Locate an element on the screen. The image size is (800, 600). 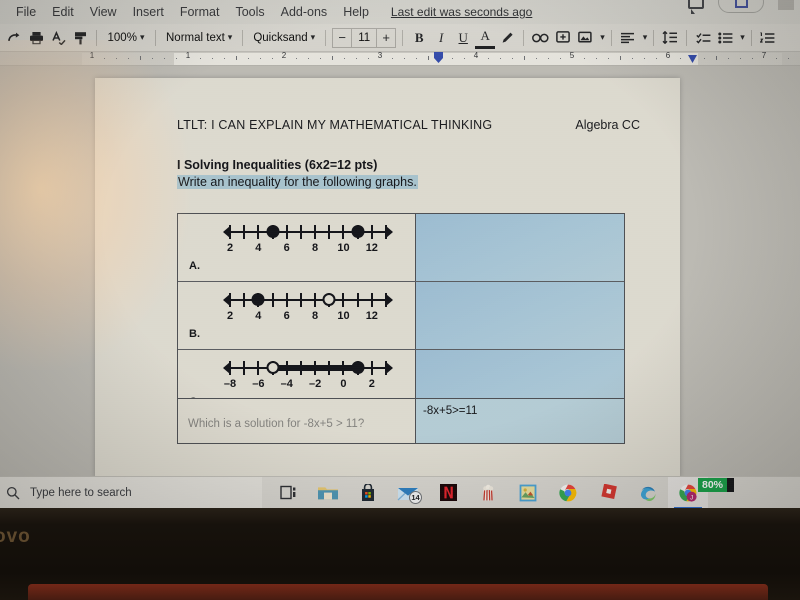
menu-item-view: View is located at coordinates (103, 12).